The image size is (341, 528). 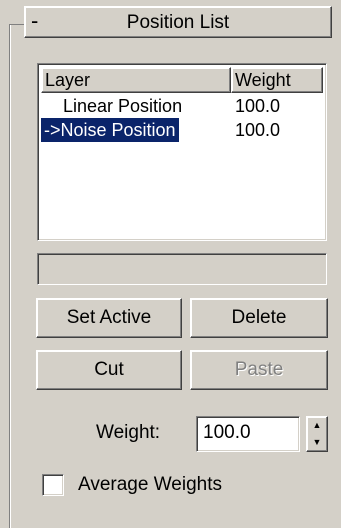 I want to click on average-weights-label: Average Weights, so click(x=150, y=485).